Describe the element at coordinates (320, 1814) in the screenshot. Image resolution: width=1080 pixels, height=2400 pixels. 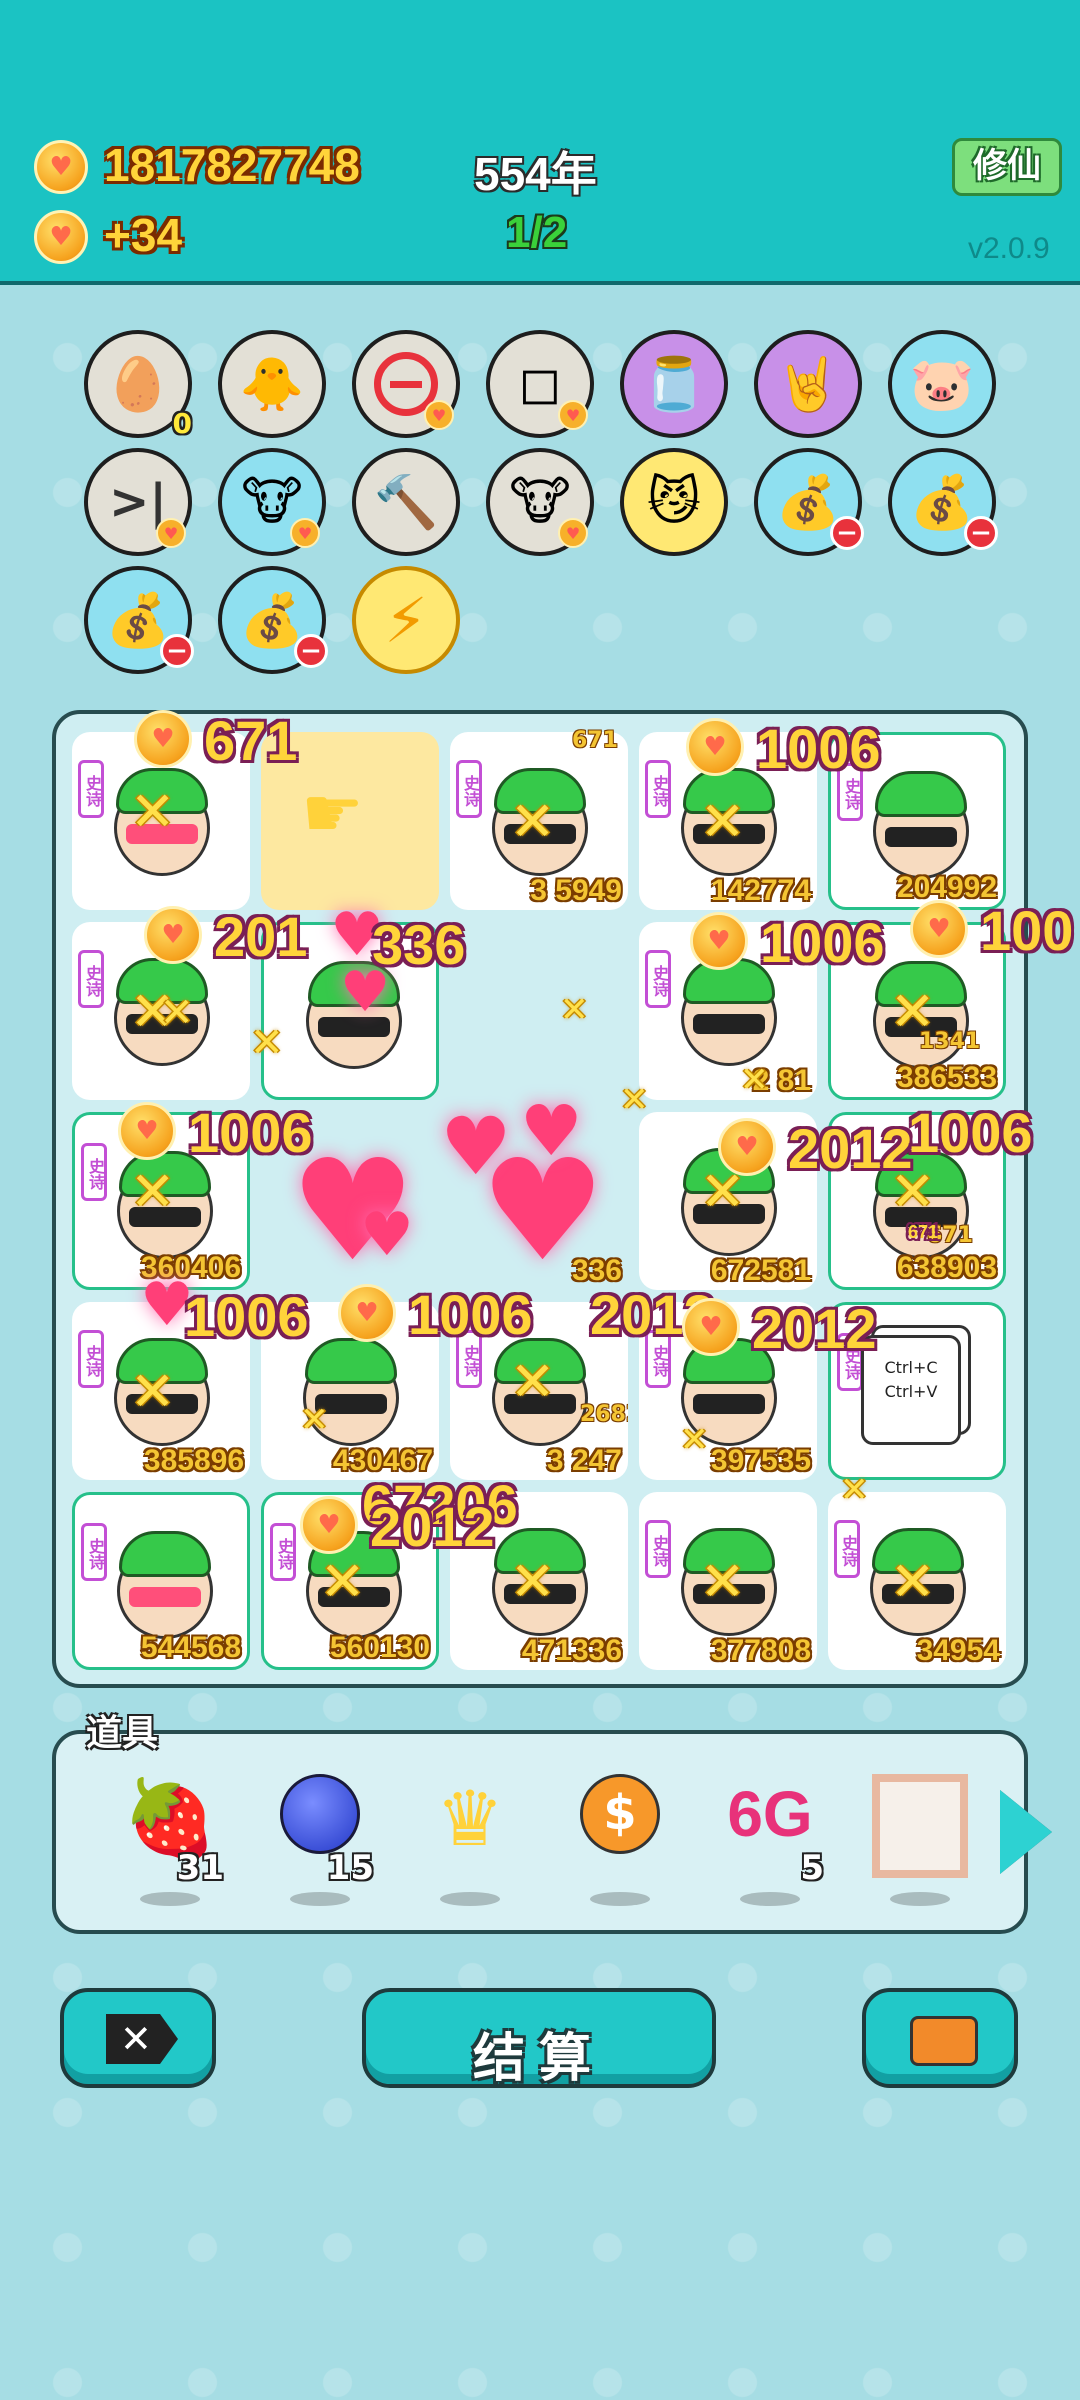
I see `blueberry-icon` at that location.